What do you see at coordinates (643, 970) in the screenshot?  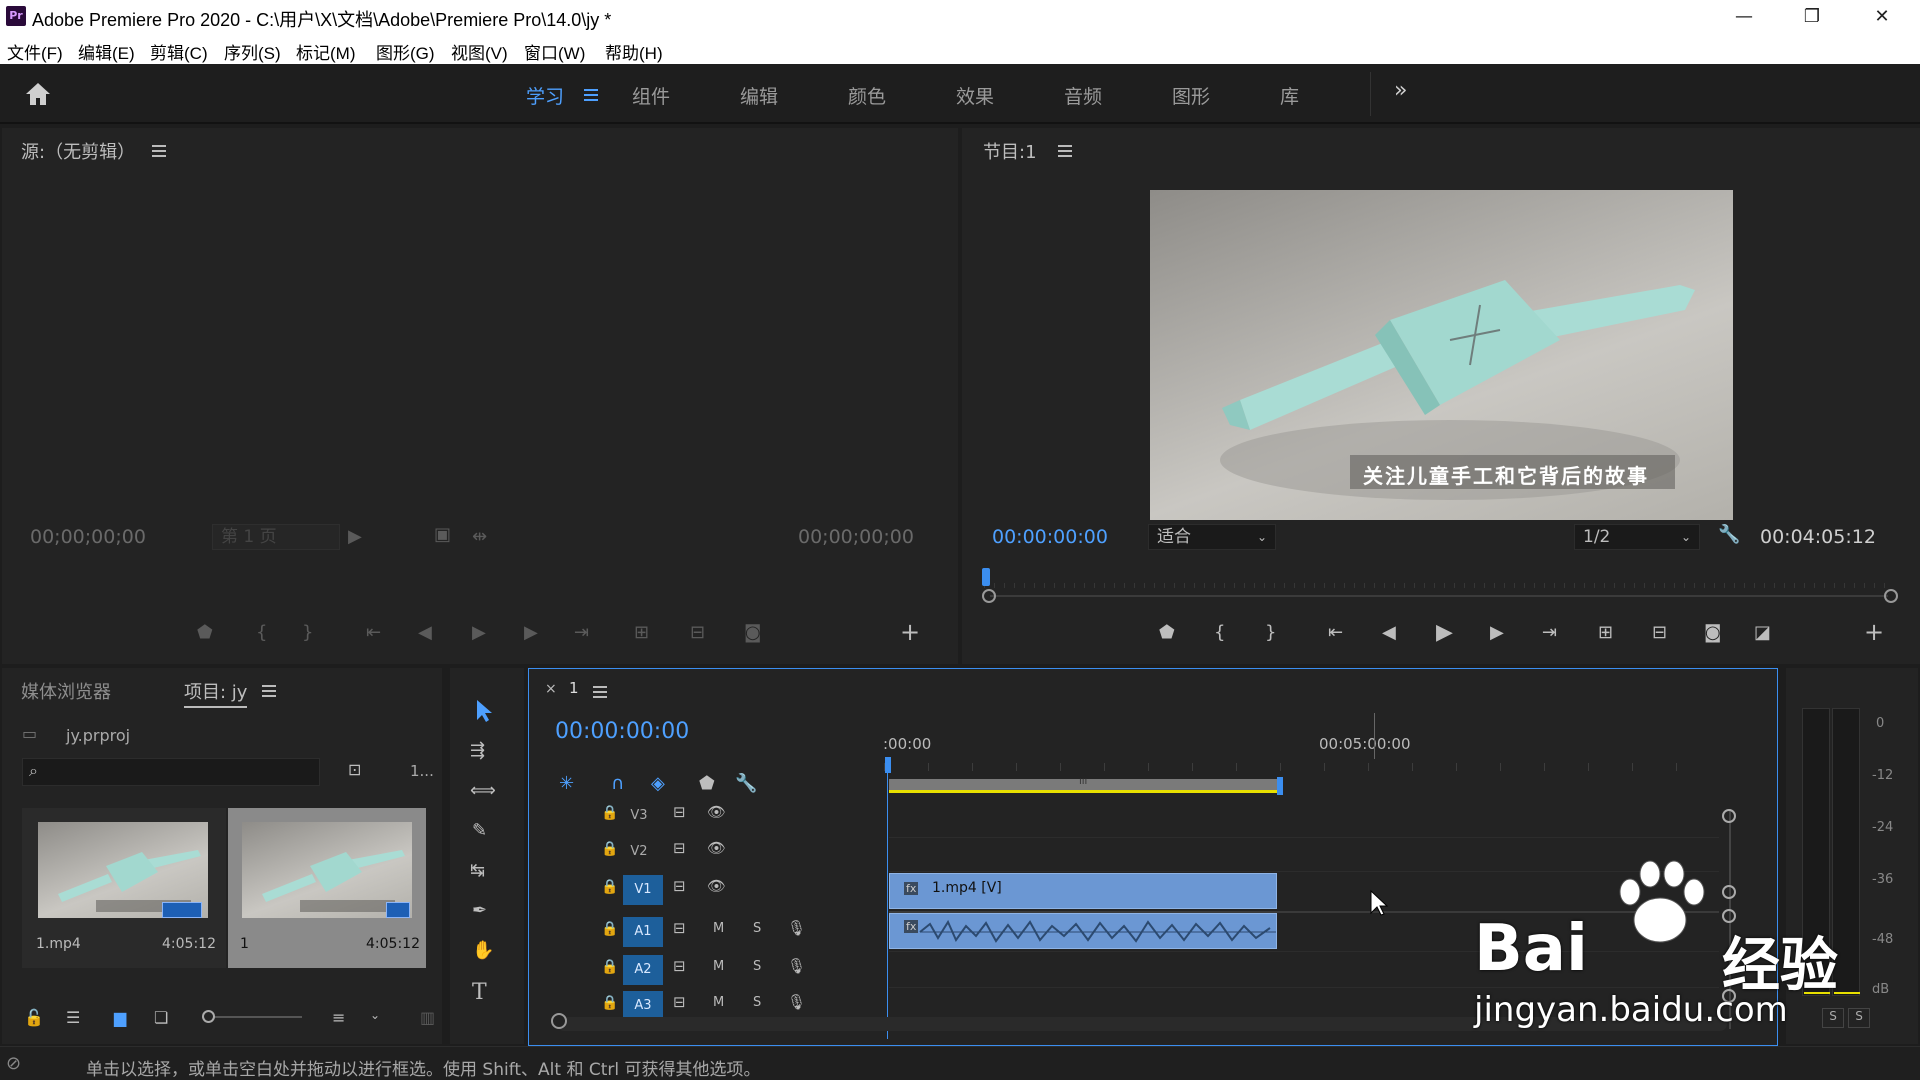 I see `track-label-a2: A2` at bounding box center [643, 970].